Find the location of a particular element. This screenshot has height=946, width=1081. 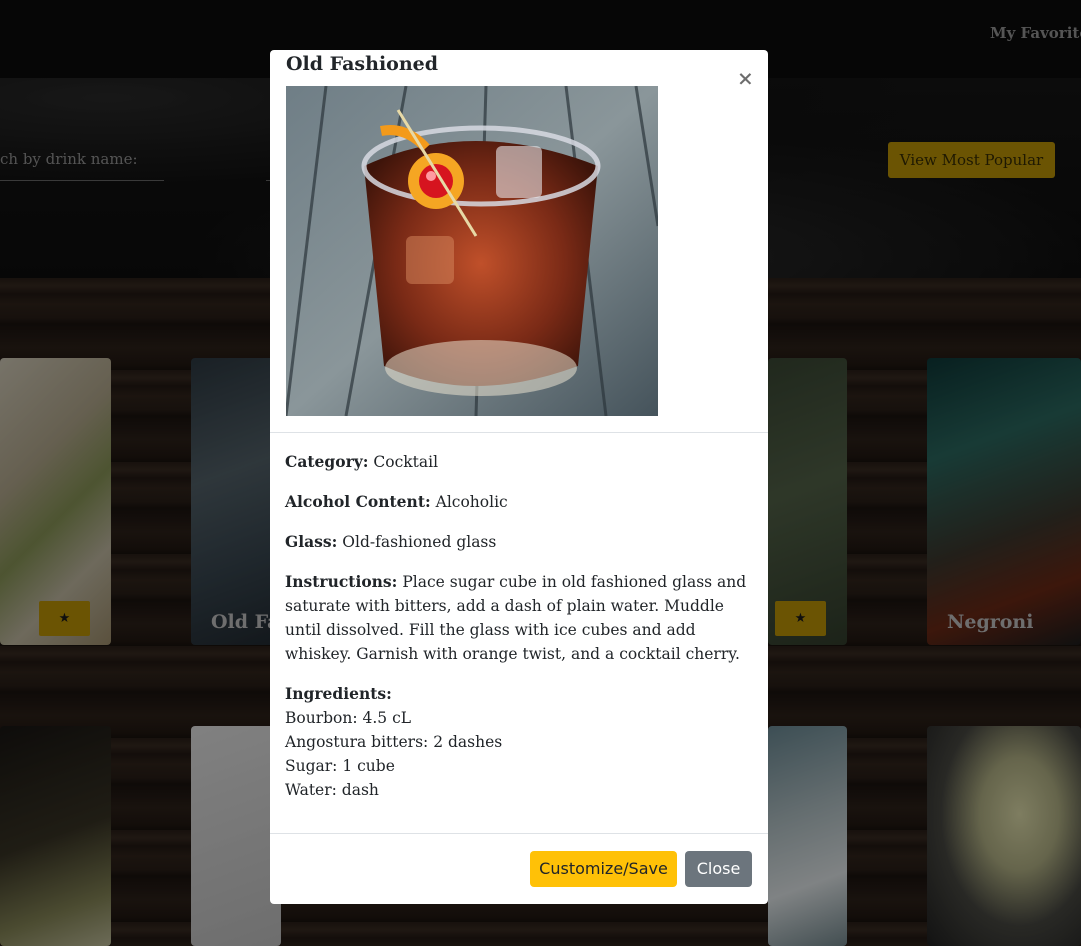

alcohol-content-value: Alcoholic is located at coordinates (471, 502).